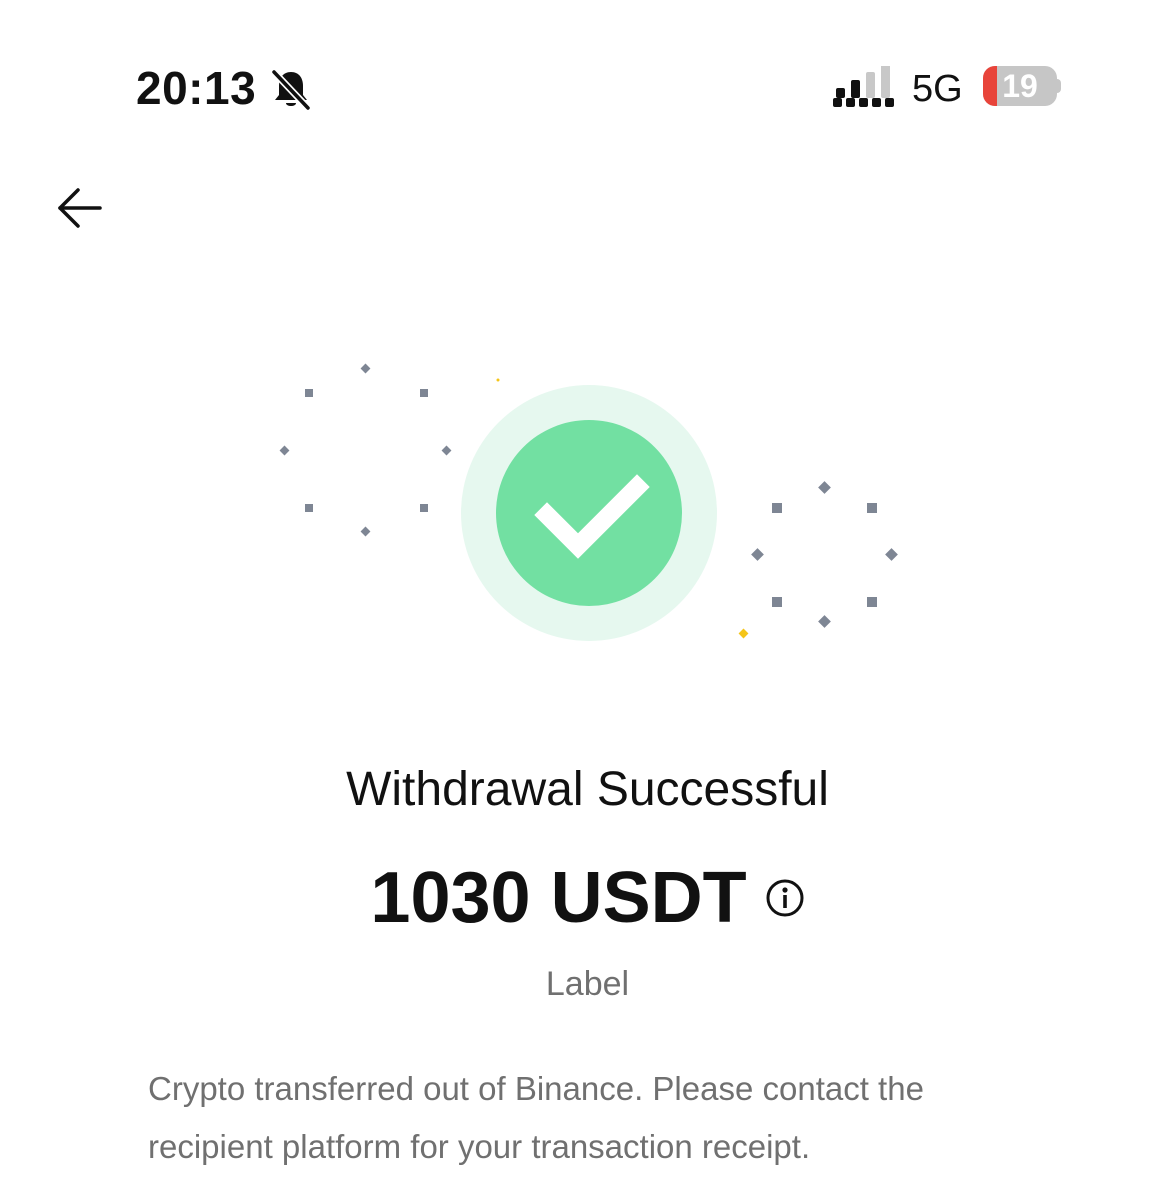  Describe the element at coordinates (1059, 86) in the screenshot. I see `battery-nub` at that location.